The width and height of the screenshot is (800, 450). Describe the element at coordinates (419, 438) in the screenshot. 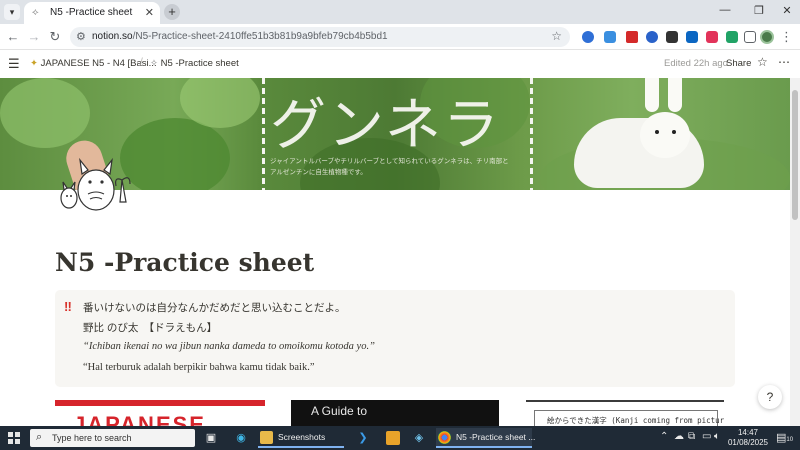

I see `app-icon: ◈` at that location.